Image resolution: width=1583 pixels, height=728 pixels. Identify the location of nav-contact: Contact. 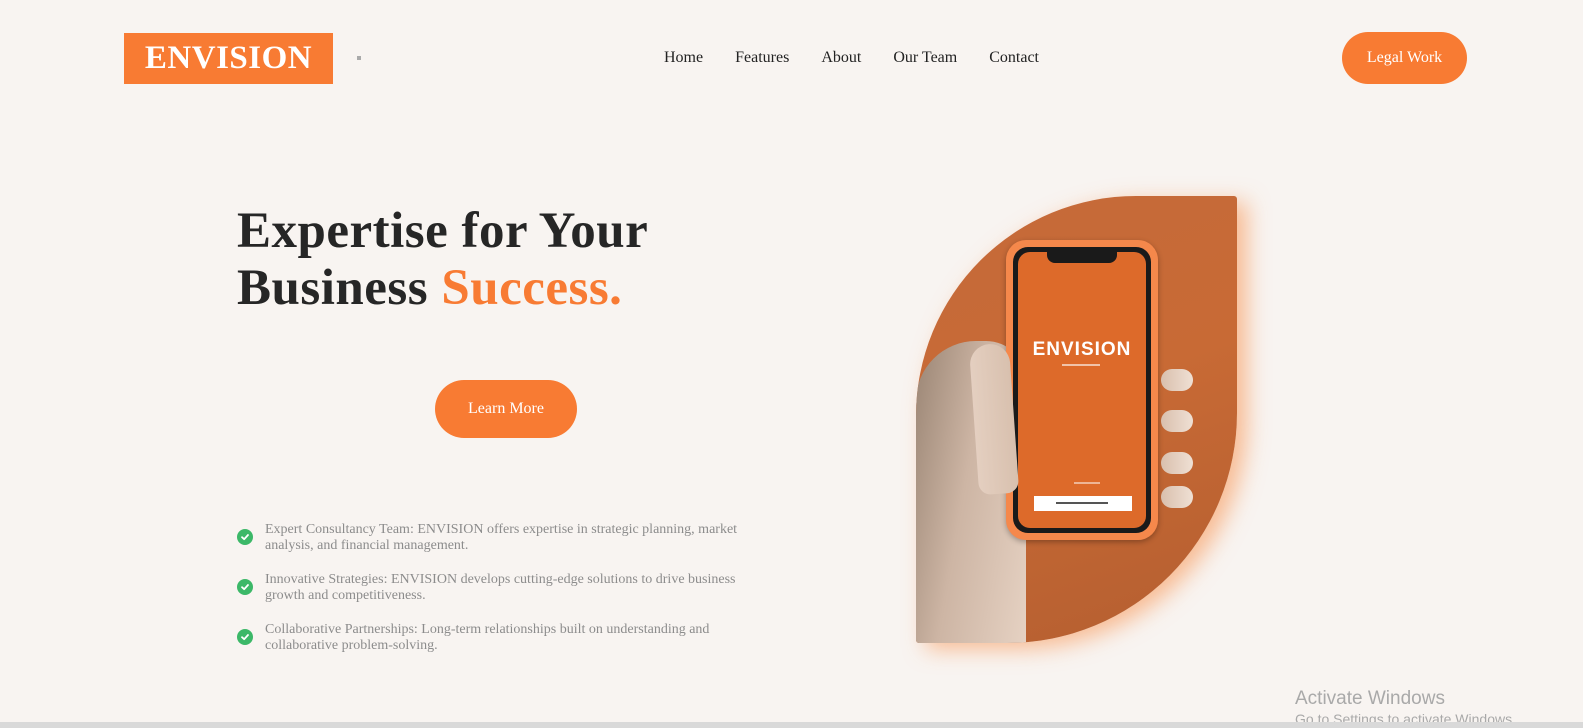
(1014, 58).